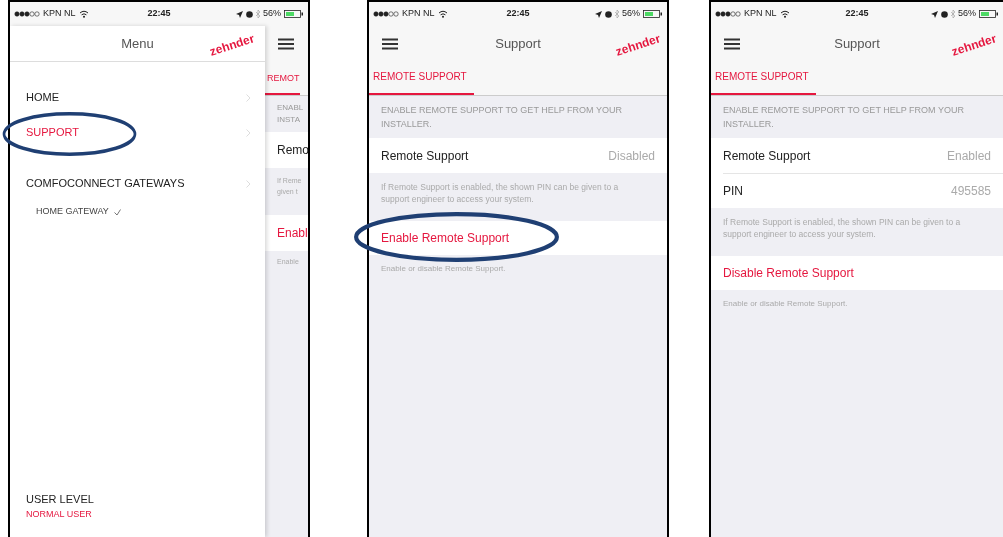 The width and height of the screenshot is (1003, 537). What do you see at coordinates (733, 191) in the screenshot?
I see `row-label: PIN` at bounding box center [733, 191].